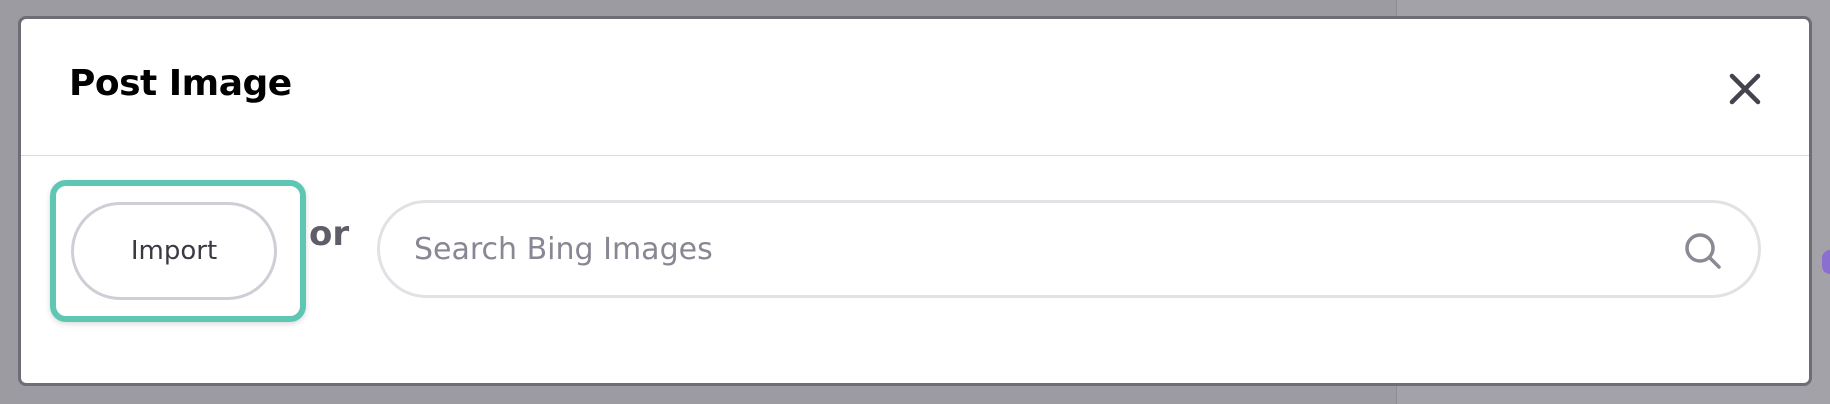 The width and height of the screenshot is (1830, 404). I want to click on search-icon, so click(1703, 251).